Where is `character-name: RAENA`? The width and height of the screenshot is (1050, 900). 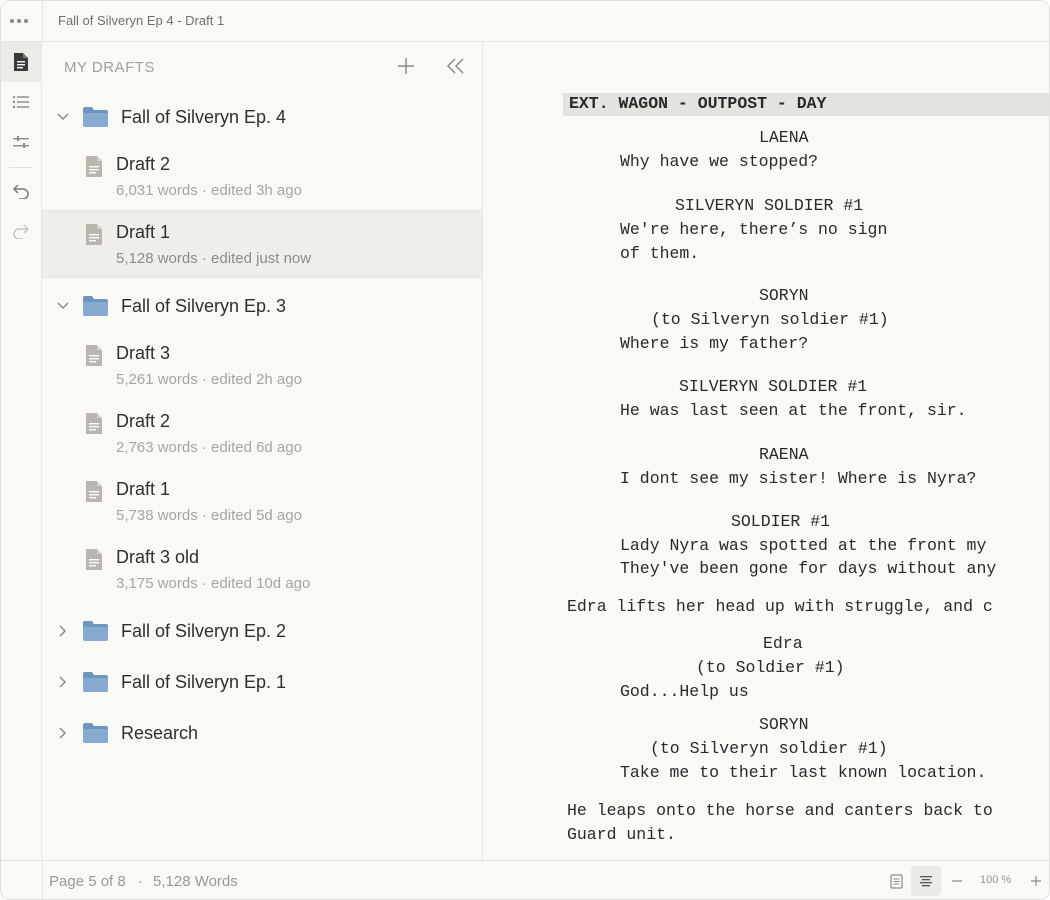
character-name: RAENA is located at coordinates (784, 455).